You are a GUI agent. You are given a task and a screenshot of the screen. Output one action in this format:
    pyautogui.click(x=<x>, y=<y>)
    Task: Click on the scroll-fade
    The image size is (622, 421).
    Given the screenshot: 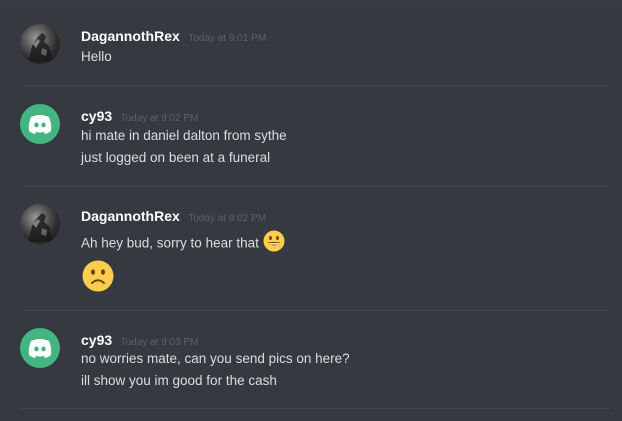 What is the action you would take?
    pyautogui.click(x=311, y=7)
    